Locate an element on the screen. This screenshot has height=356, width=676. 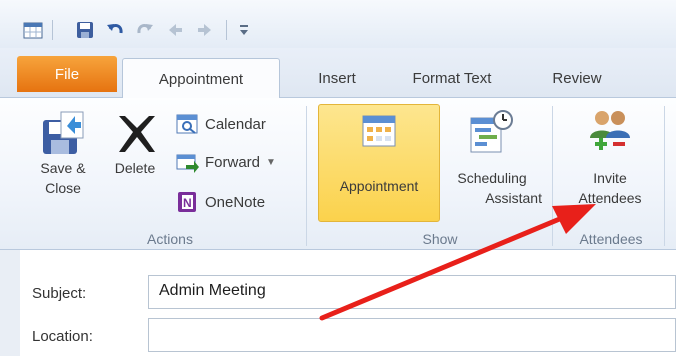
invite-attendees-button: Invite Attendees is located at coordinates (610, 158).